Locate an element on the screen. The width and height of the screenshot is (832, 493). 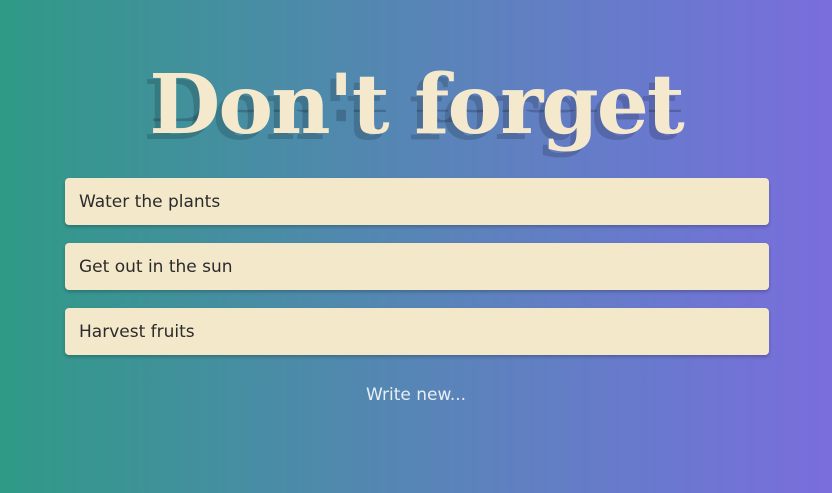
page-title: Don't forget is located at coordinates (417, 105).